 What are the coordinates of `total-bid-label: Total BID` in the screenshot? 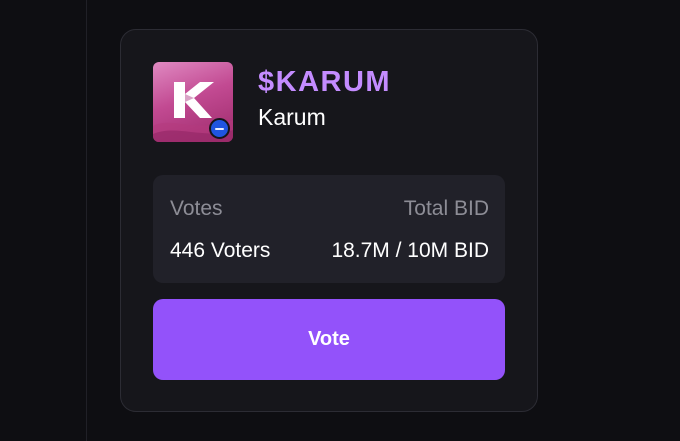 It's located at (446, 208).